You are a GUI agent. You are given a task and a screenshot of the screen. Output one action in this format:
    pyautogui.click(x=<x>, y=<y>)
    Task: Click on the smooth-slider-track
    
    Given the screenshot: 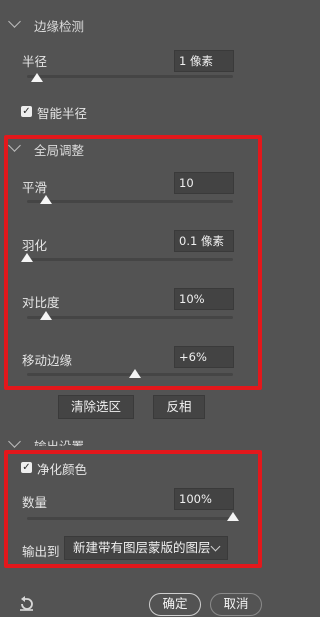 What is the action you would take?
    pyautogui.click(x=130, y=201)
    